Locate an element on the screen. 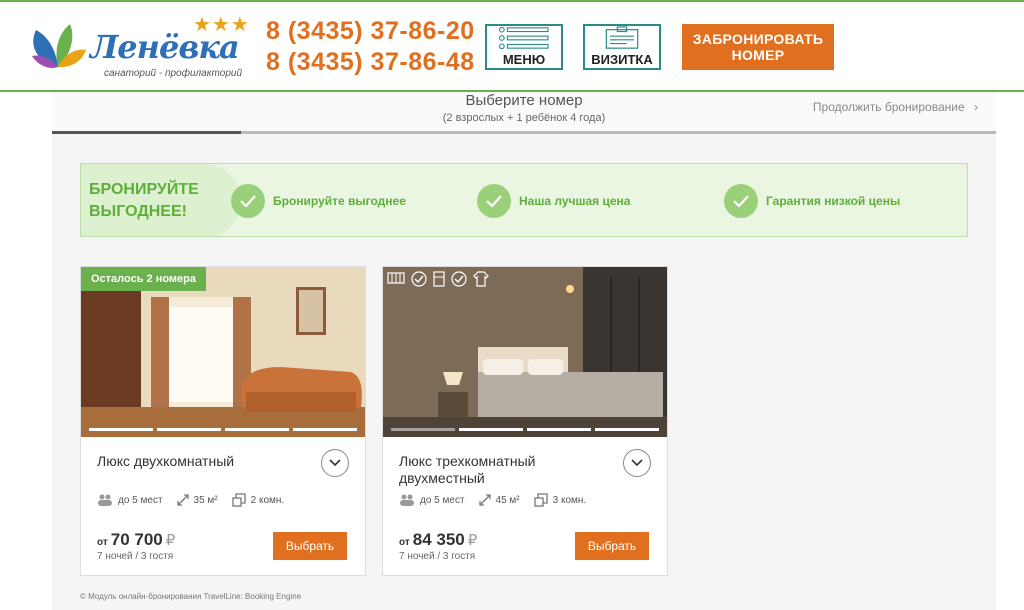 Image resolution: width=1024 pixels, height=610 pixels. room-name: Люкс двухкомнатный is located at coordinates (202, 461).